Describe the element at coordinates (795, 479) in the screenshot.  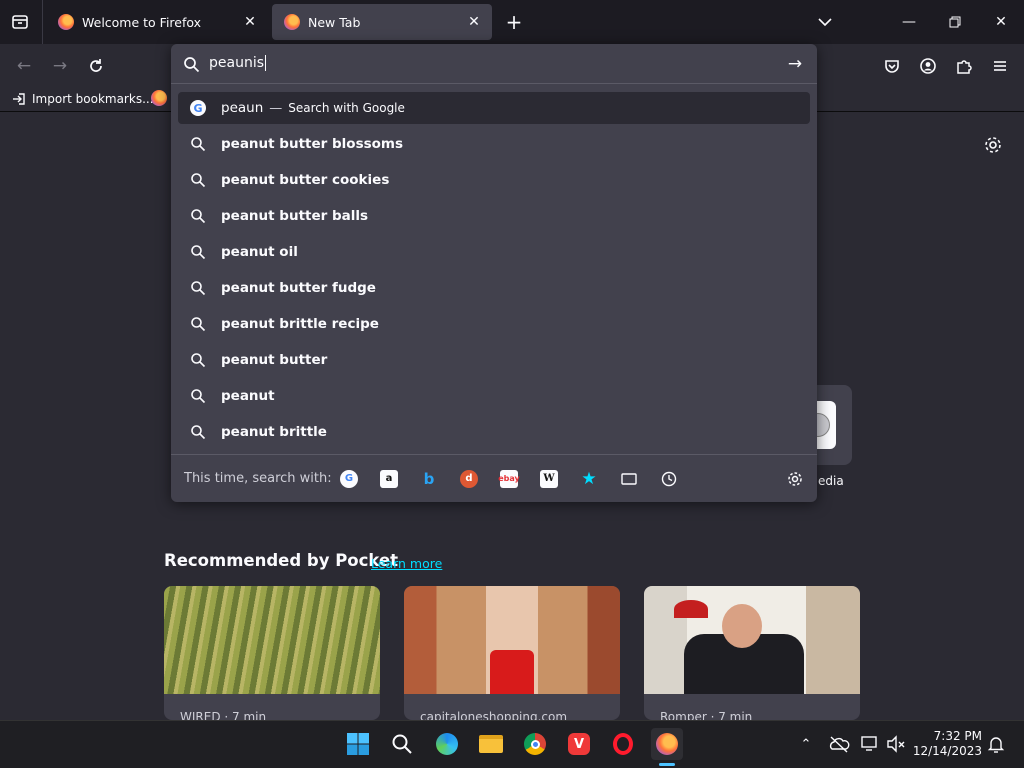
I see `search-settings-button` at that location.